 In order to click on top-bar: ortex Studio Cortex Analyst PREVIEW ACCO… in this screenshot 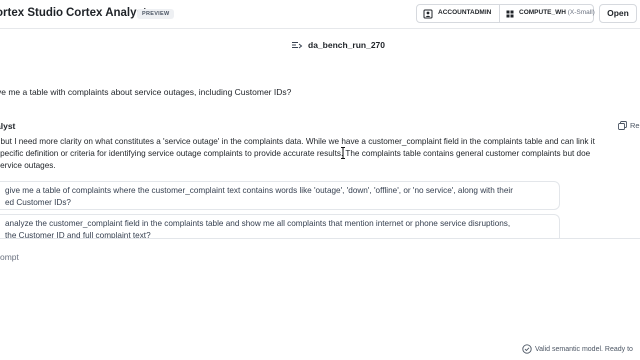, I will do `click(320, 14)`.